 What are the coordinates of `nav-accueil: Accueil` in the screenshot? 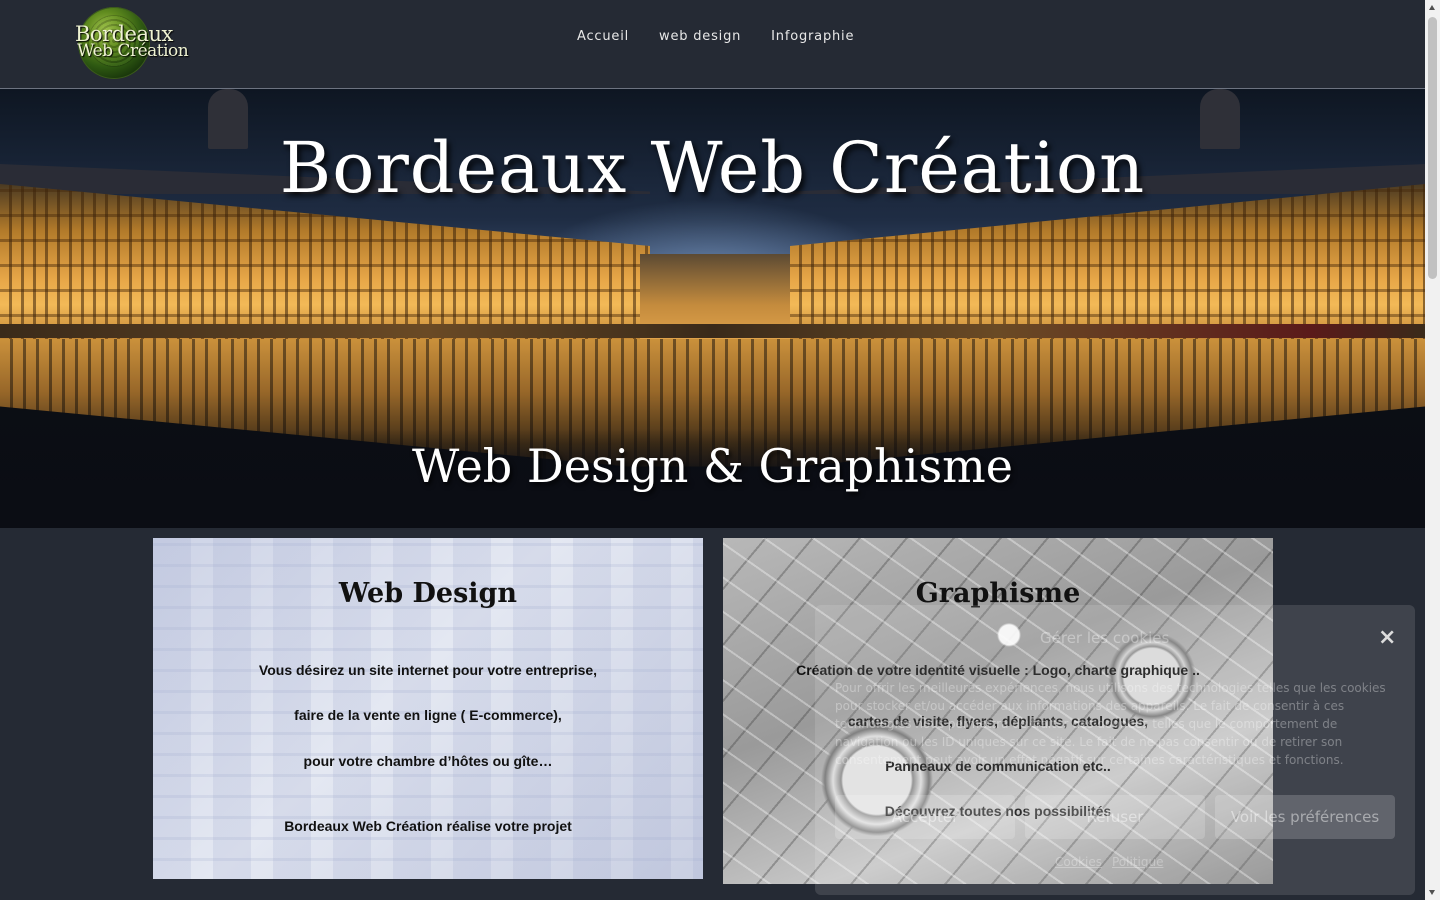 It's located at (607, 36).